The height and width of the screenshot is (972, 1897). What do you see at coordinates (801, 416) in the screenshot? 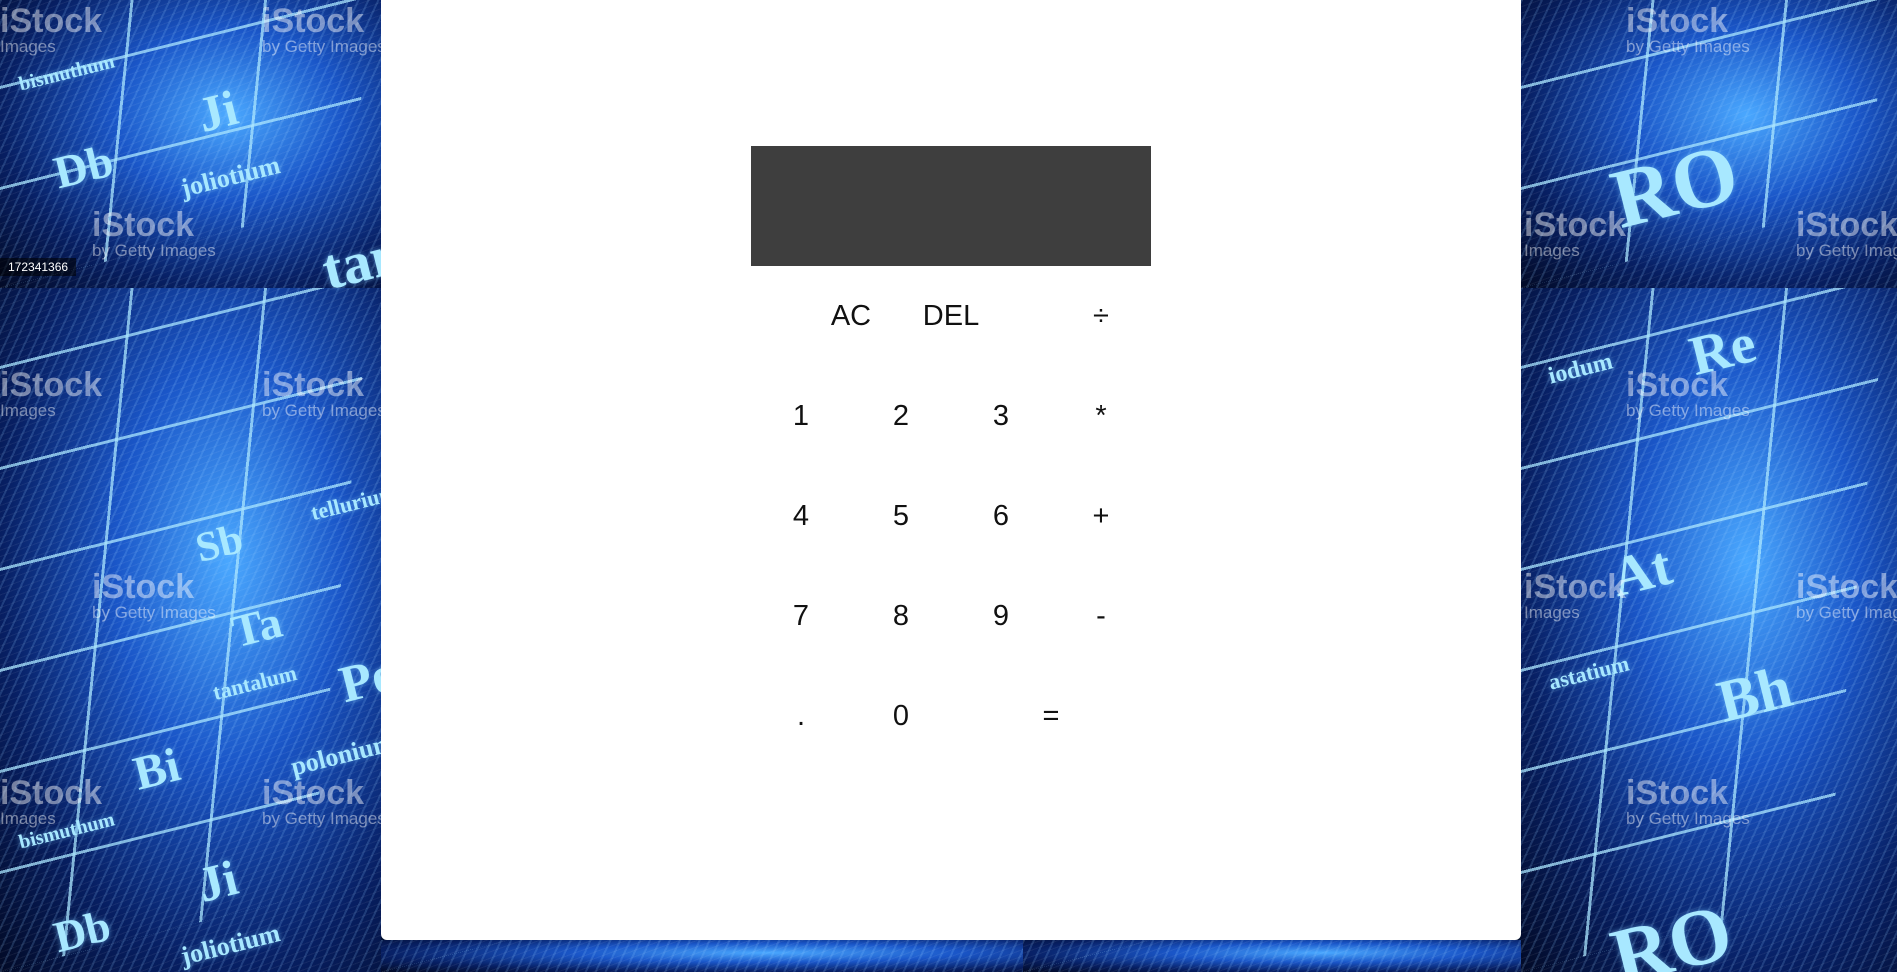
I see `digit-1-button: 1` at bounding box center [801, 416].